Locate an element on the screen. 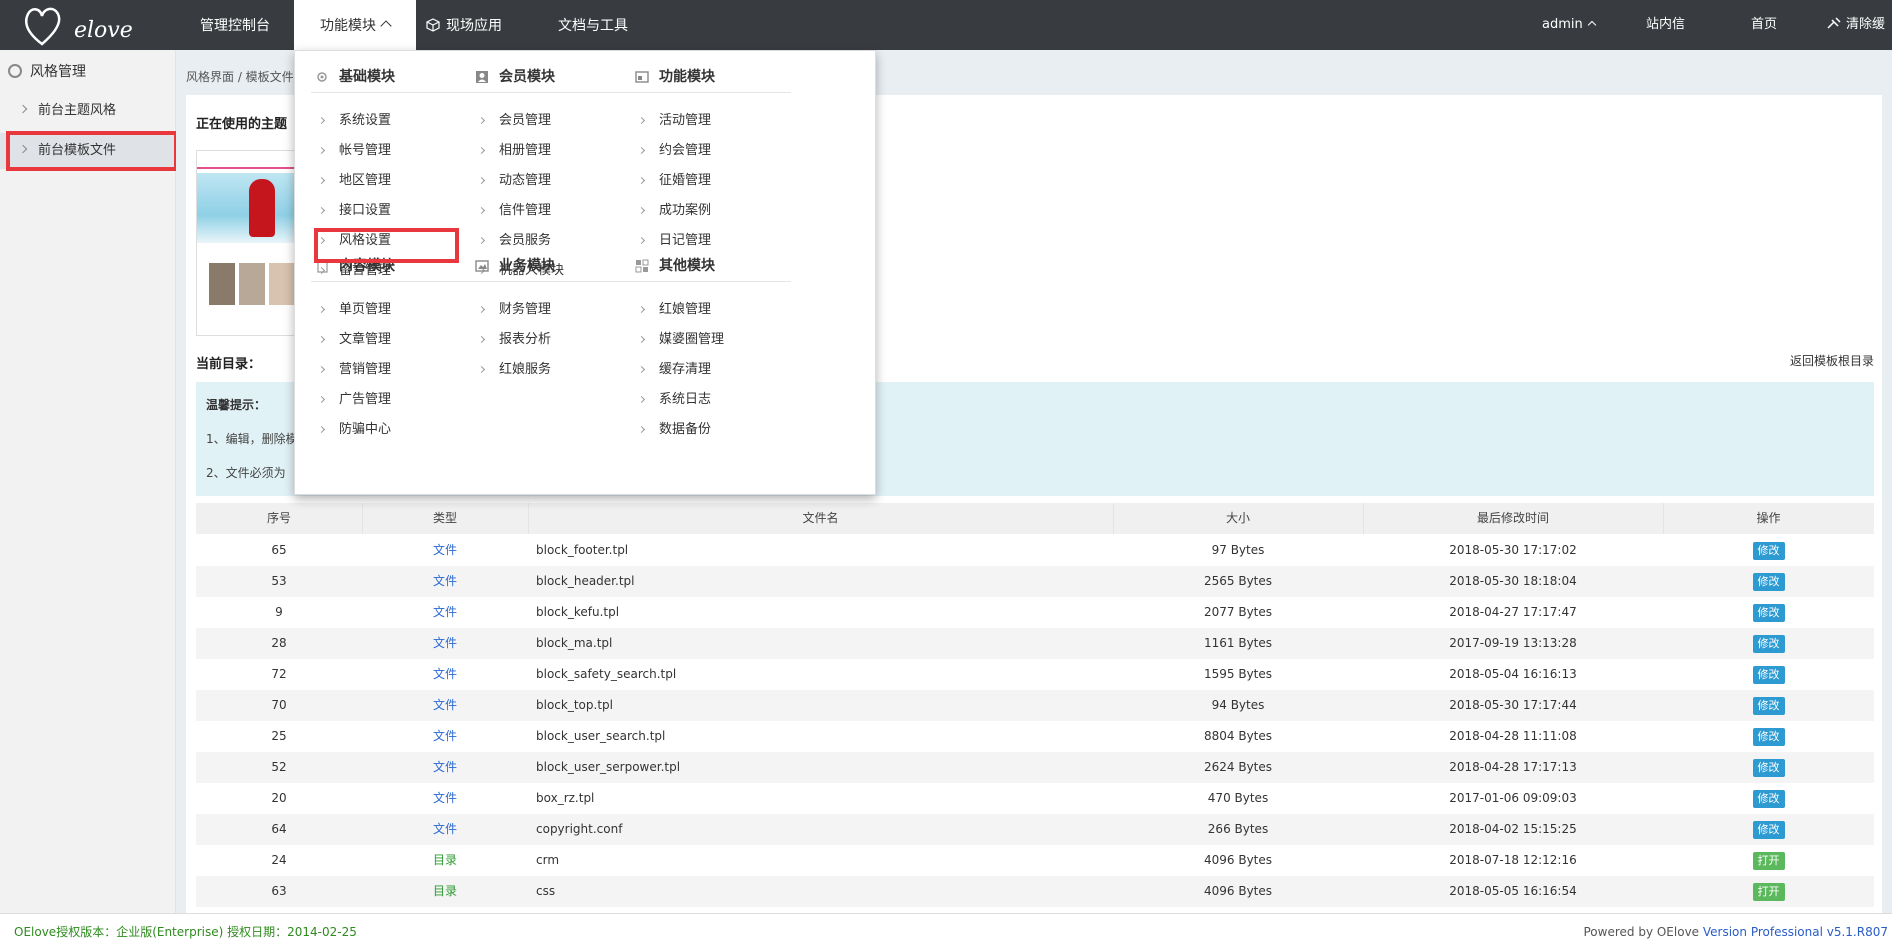 The height and width of the screenshot is (949, 1892). row-filename: block_kefu.tpl is located at coordinates (820, 612).